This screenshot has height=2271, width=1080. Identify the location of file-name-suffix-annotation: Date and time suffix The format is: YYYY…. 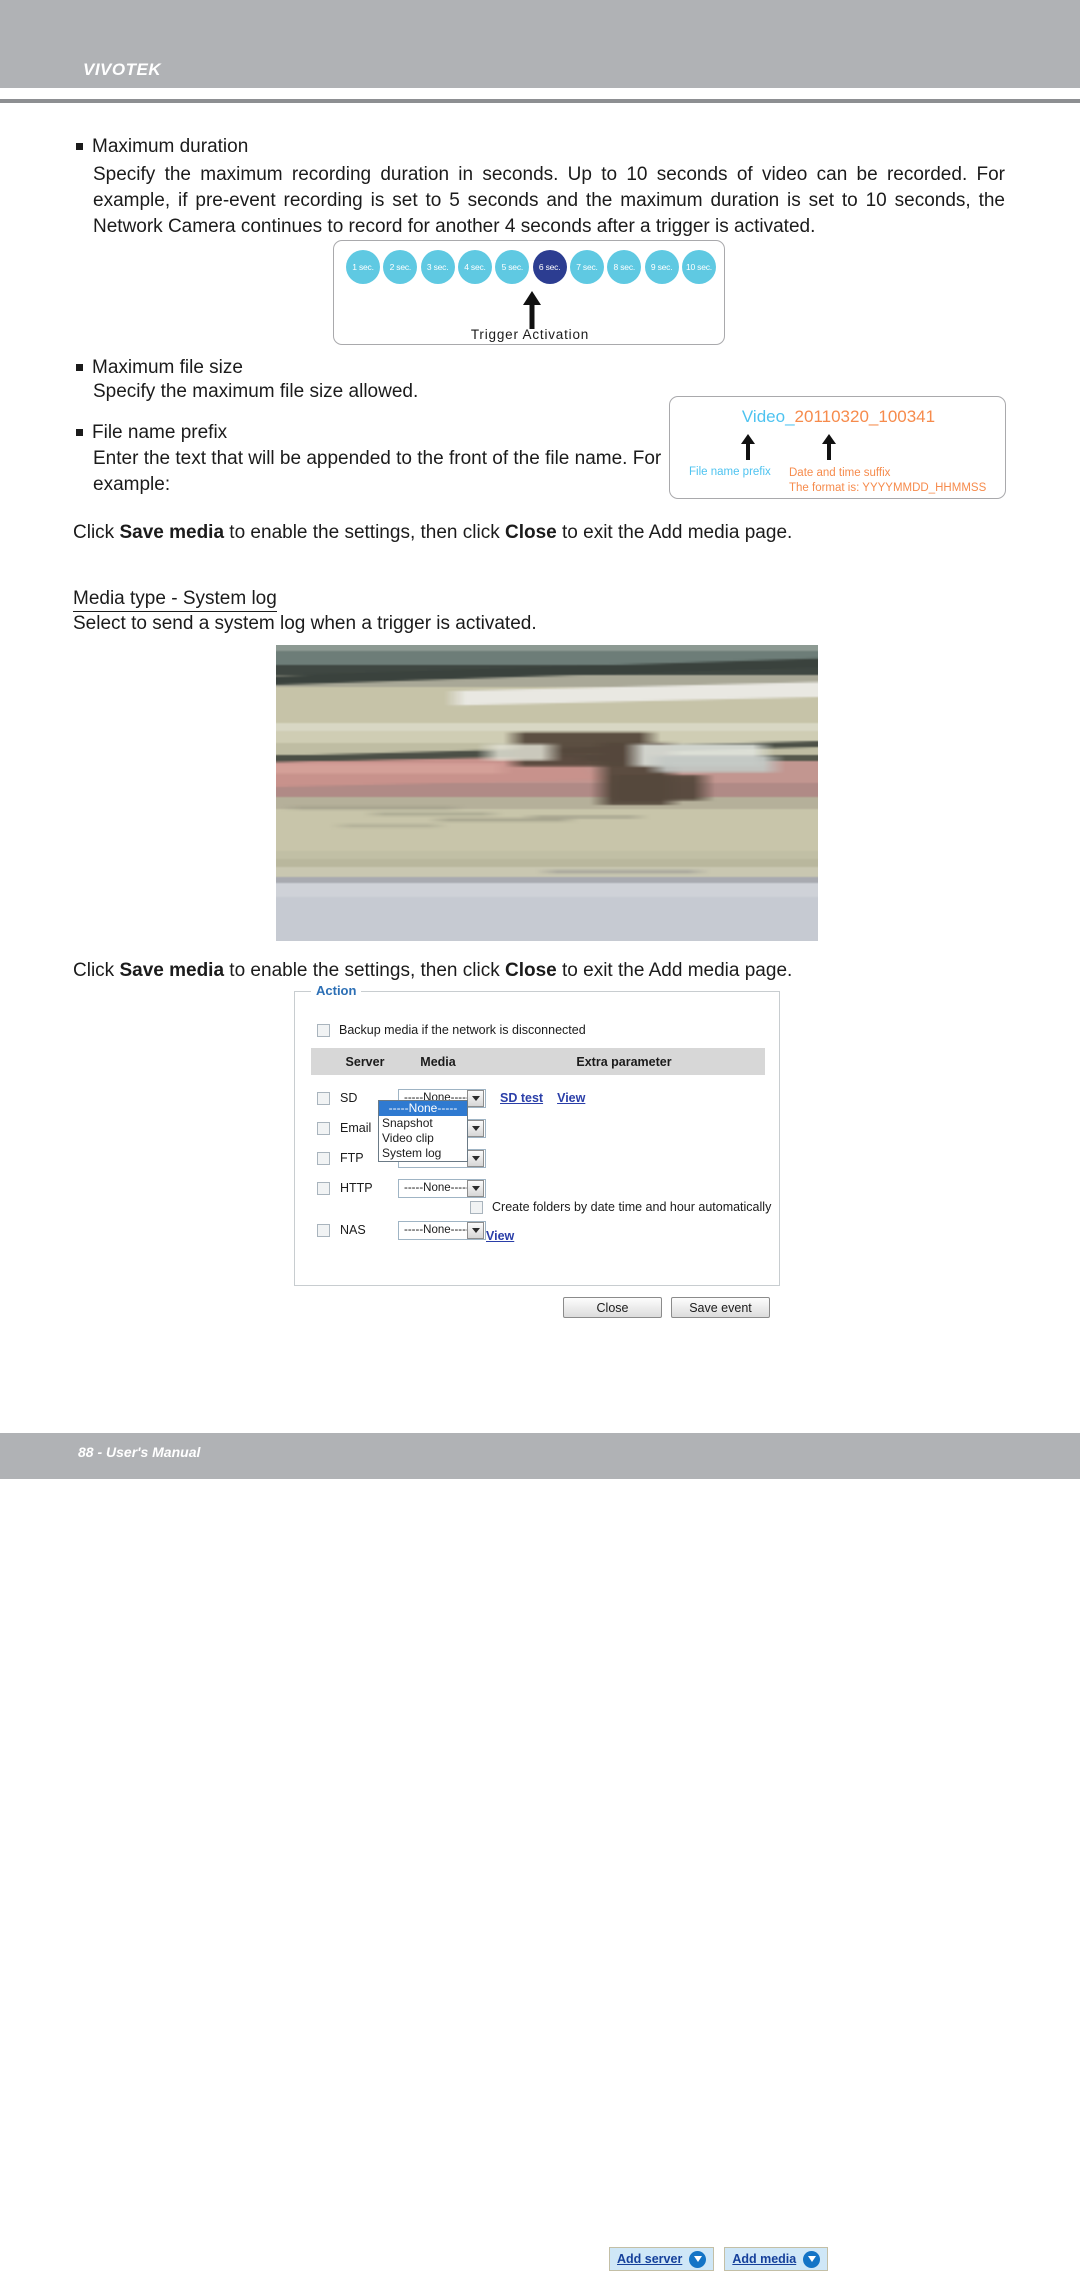
(887, 481).